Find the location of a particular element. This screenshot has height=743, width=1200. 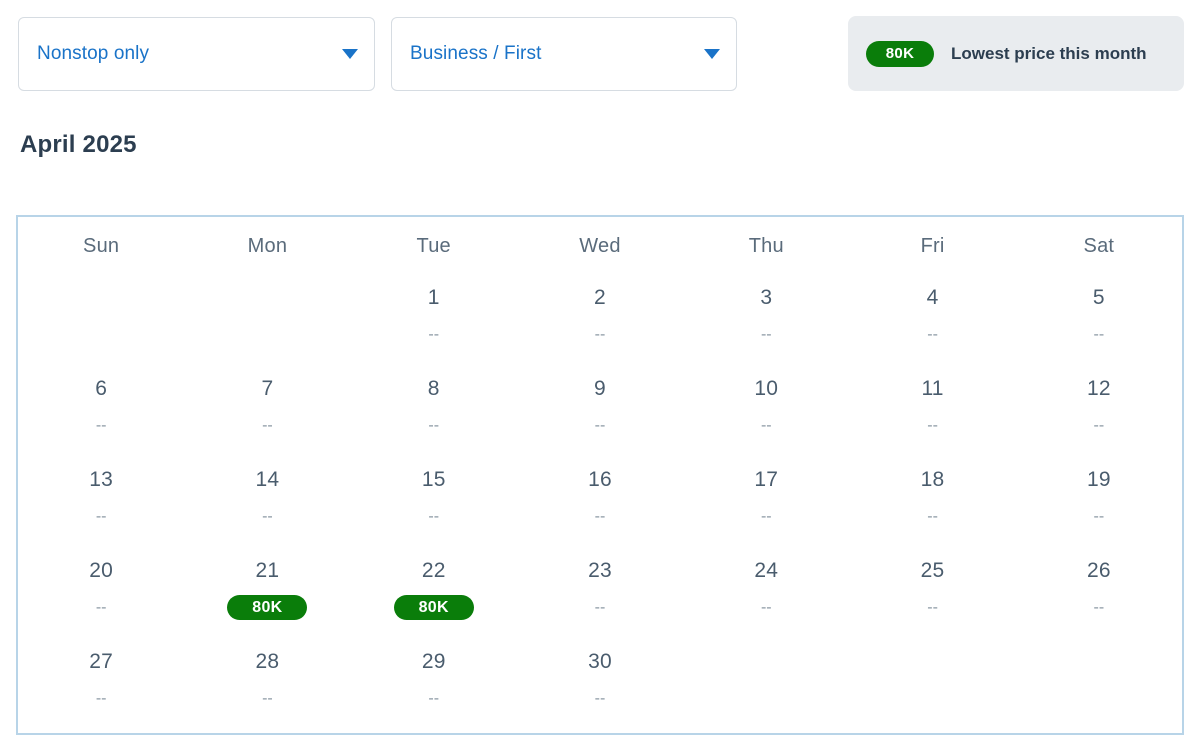

calendar-day-cell: 20 -- is located at coordinates (101, 593).